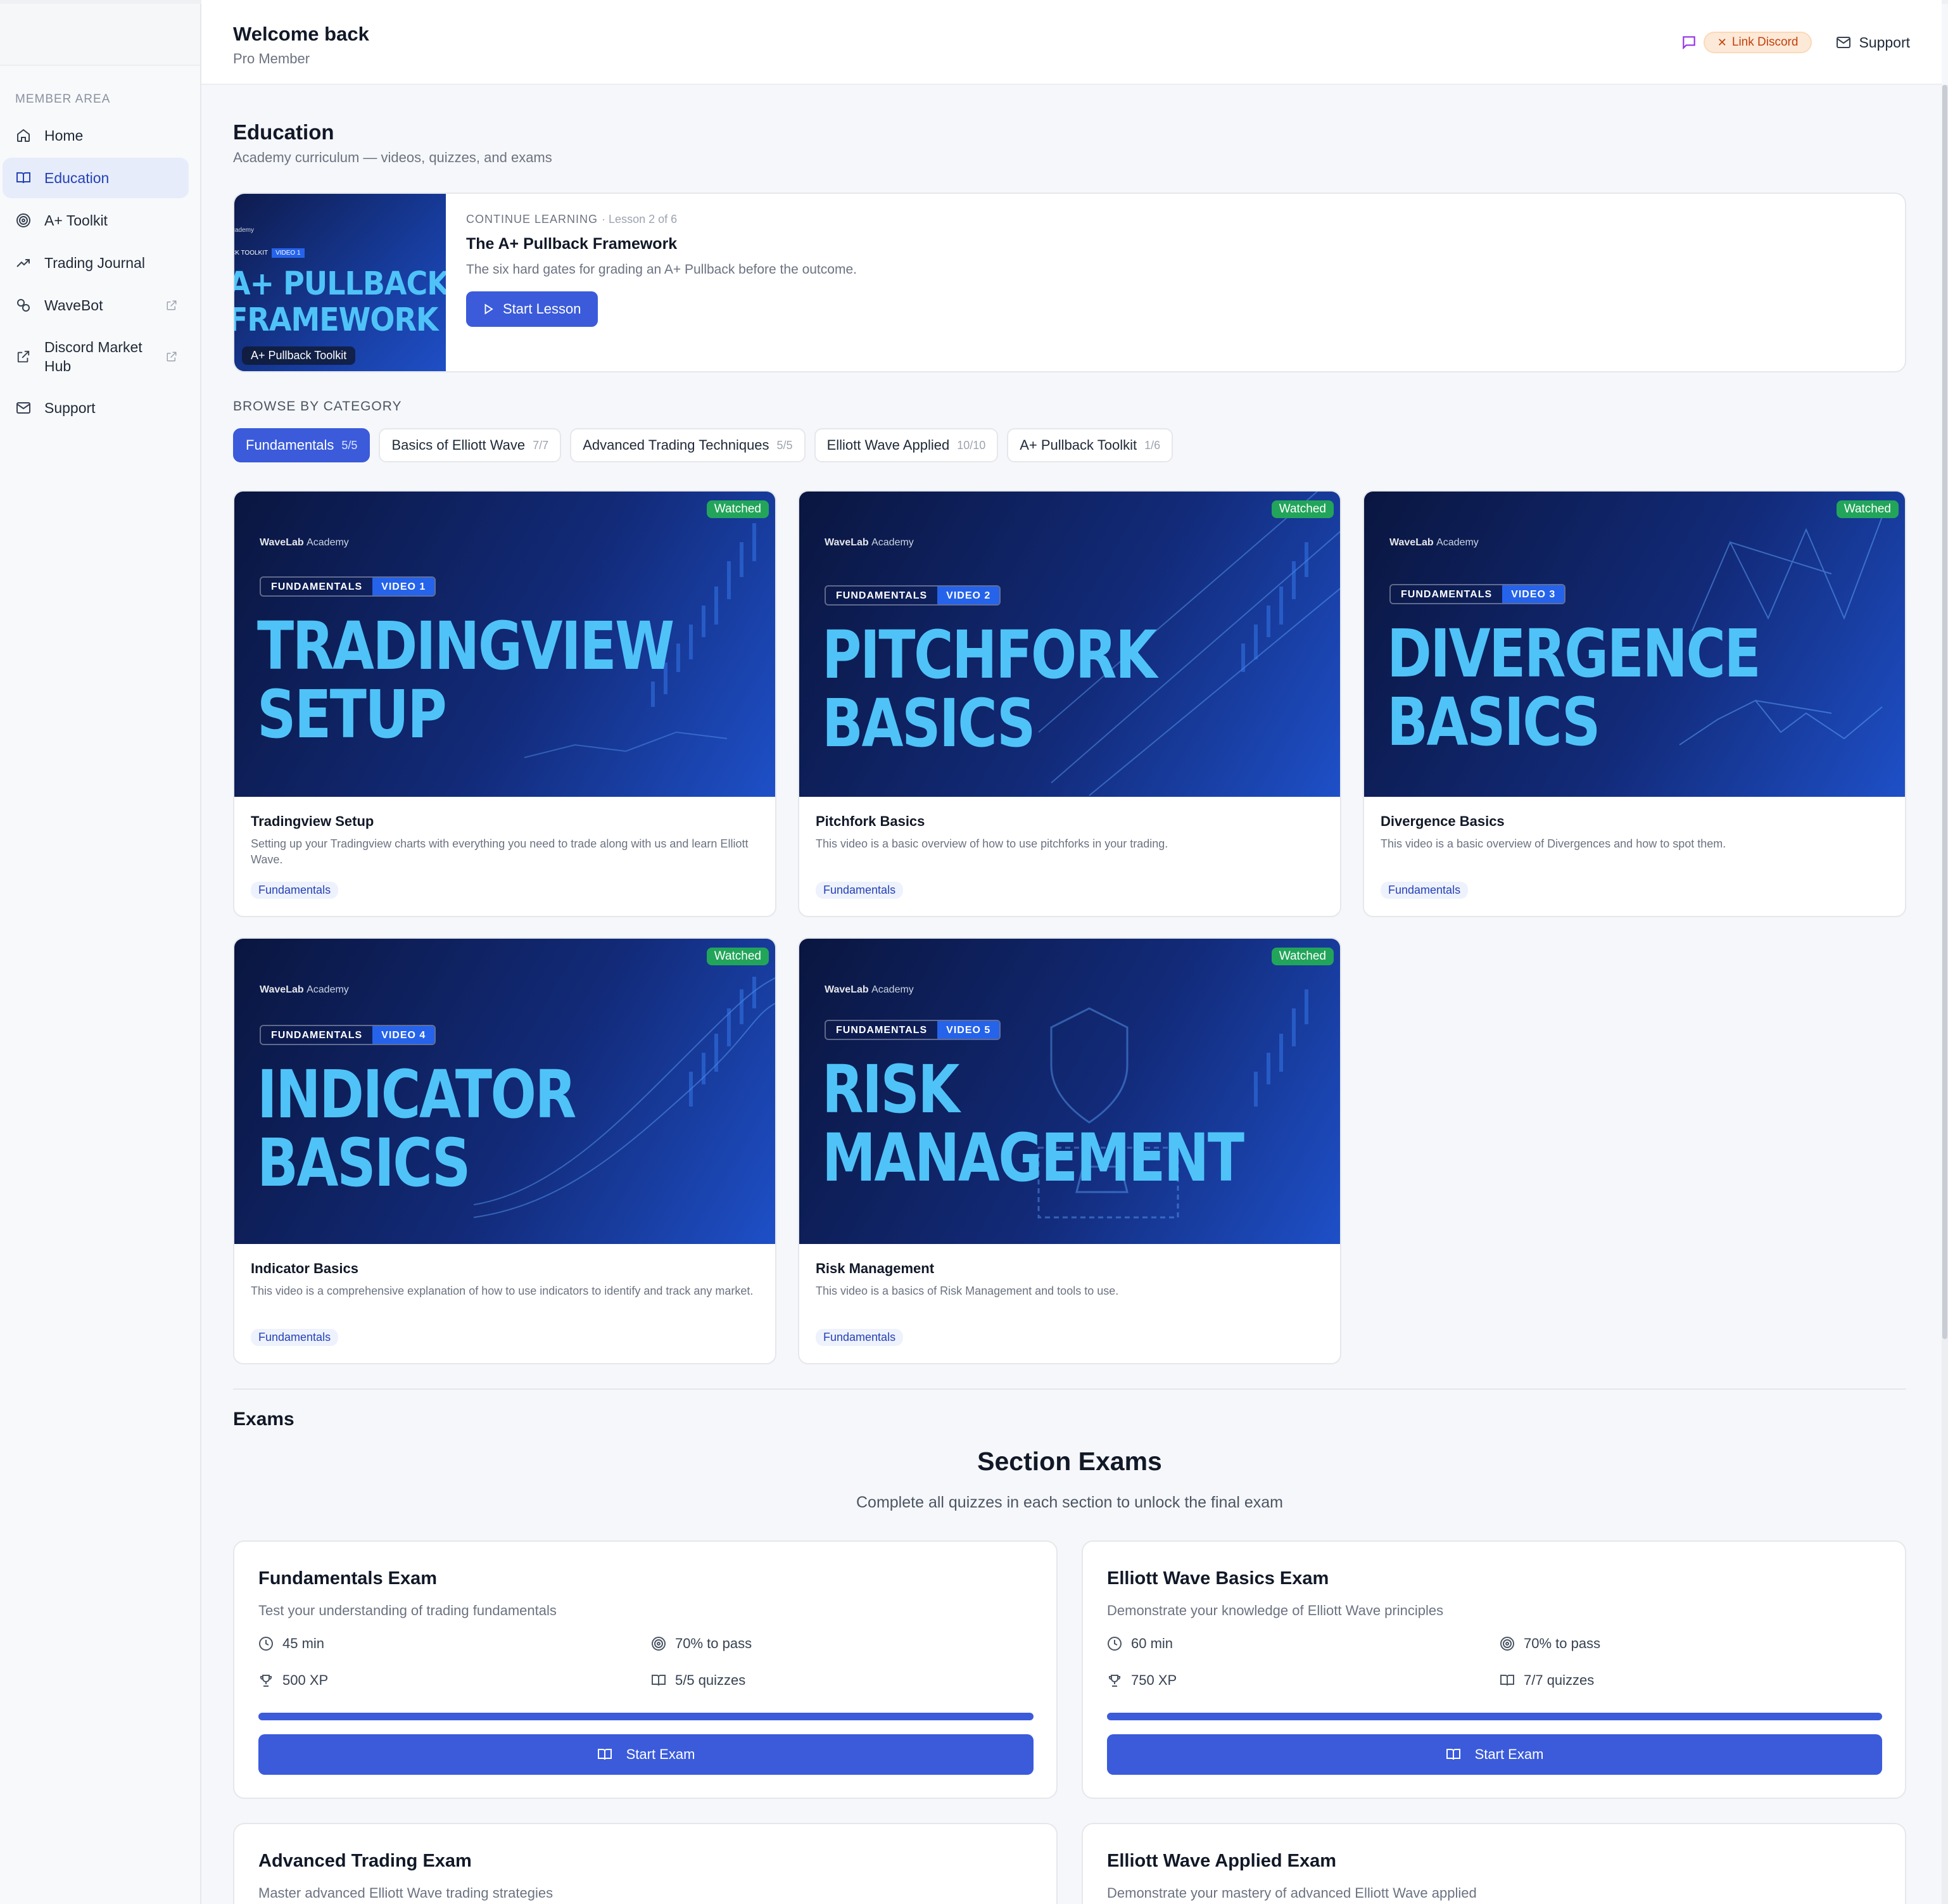 This screenshot has height=1904, width=1948. Describe the element at coordinates (96, 220) in the screenshot. I see `sidebar-item-a-toolkit: A+ Toolkit` at that location.